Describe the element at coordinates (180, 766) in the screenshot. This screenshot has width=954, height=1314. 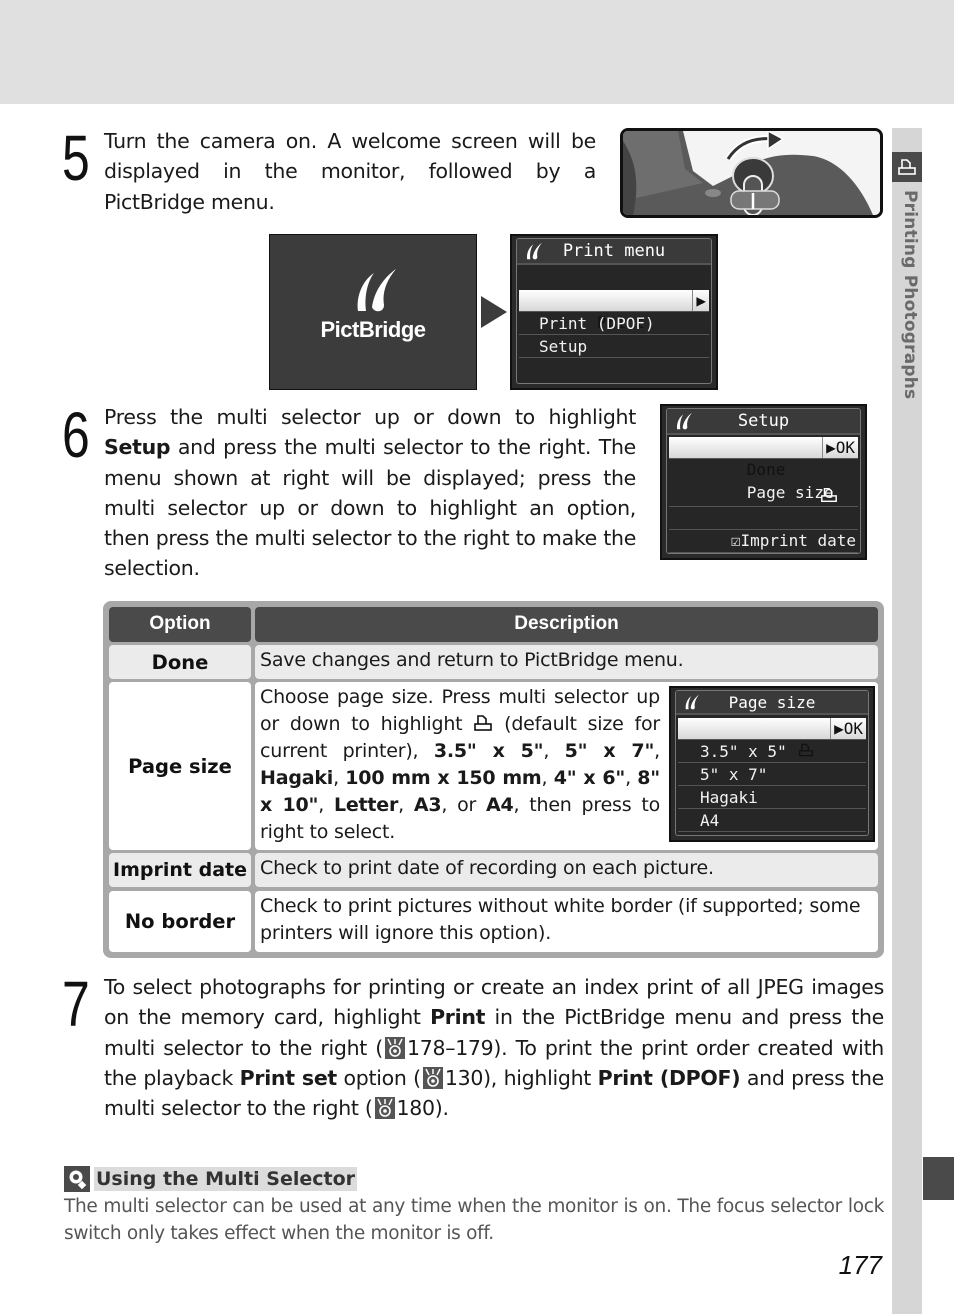
I see `table-row-page-size-option: Page size` at that location.